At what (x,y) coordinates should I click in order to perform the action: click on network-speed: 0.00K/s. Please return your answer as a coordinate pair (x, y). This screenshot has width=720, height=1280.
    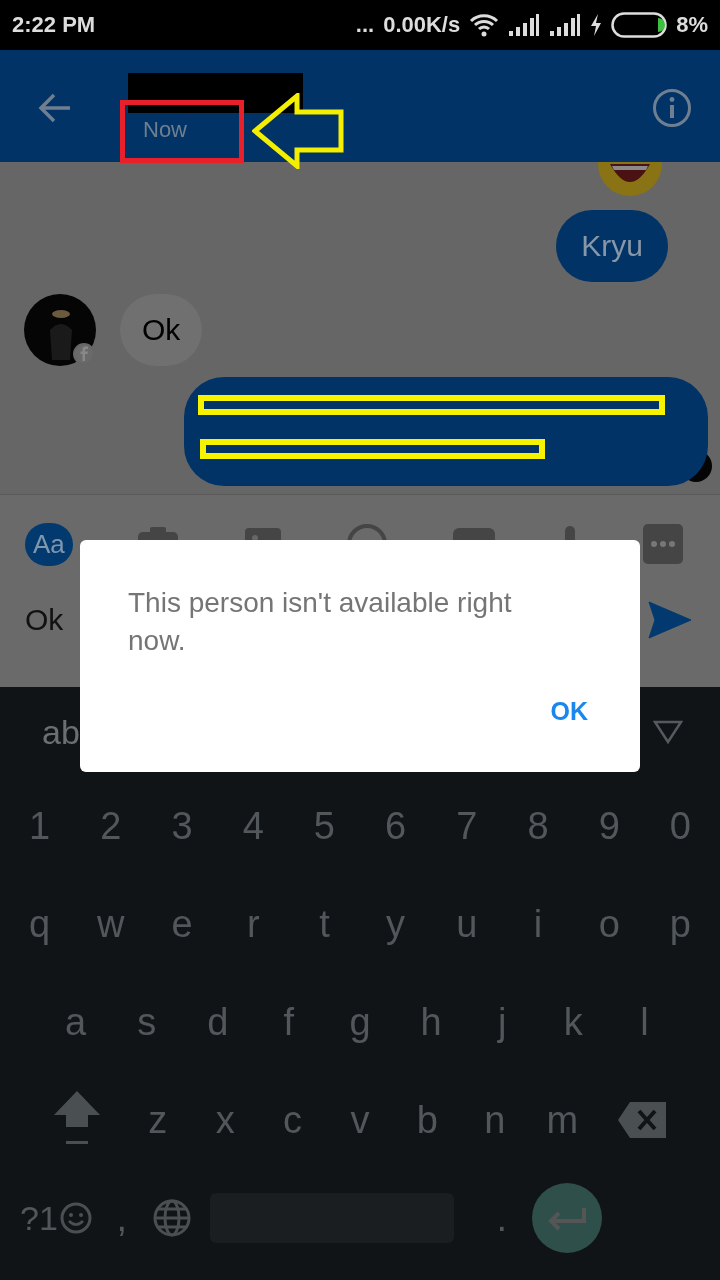
    Looking at the image, I should click on (422, 25).